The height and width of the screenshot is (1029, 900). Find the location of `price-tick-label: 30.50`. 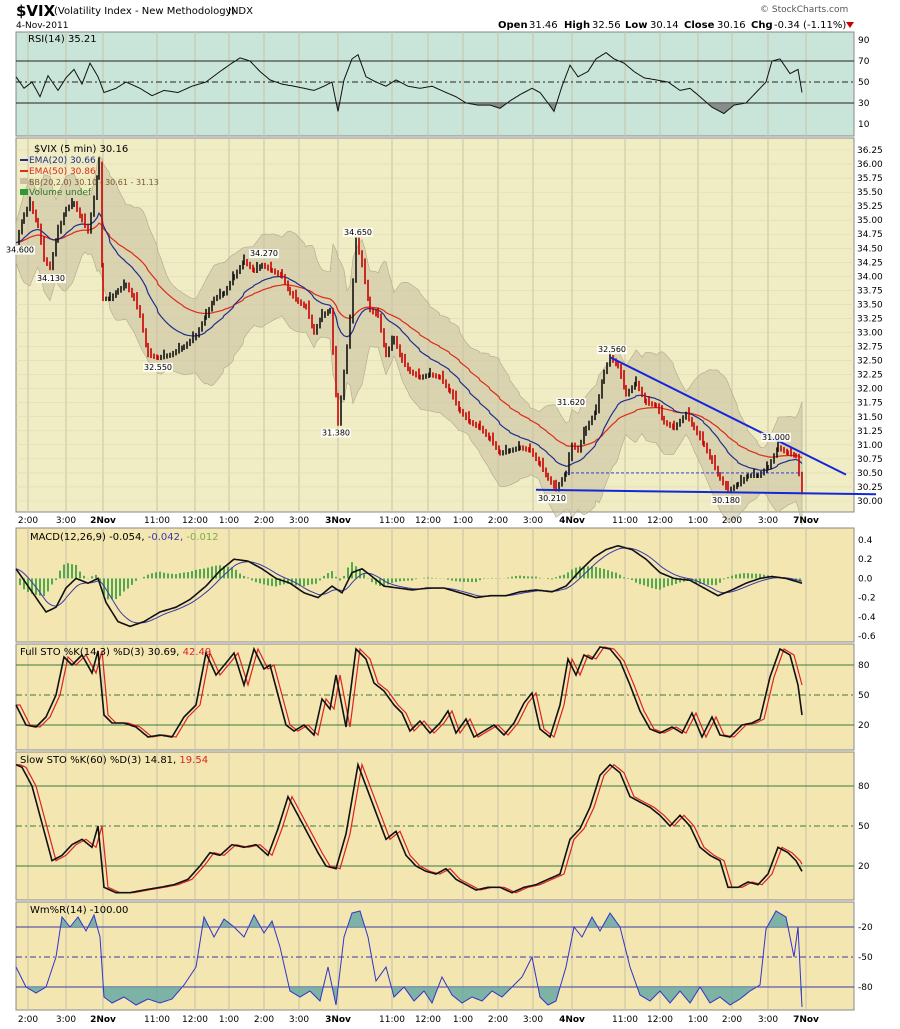

price-tick-label: 30.50 is located at coordinates (870, 474).